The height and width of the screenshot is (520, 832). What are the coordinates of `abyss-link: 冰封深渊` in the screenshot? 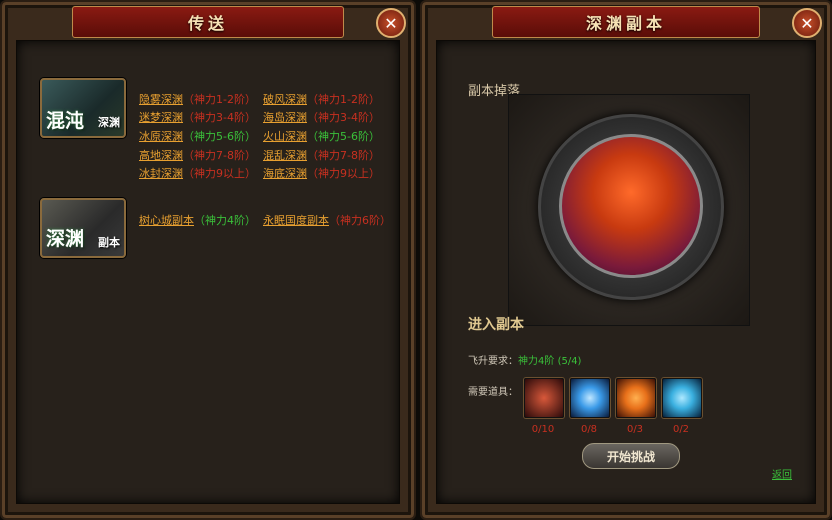 It's located at (161, 173).